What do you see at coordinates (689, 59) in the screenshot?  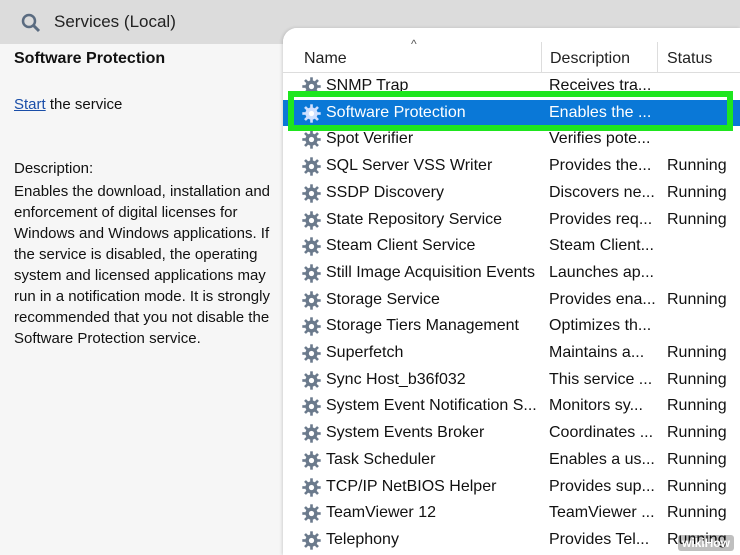 I see `column-header-status: Status` at bounding box center [689, 59].